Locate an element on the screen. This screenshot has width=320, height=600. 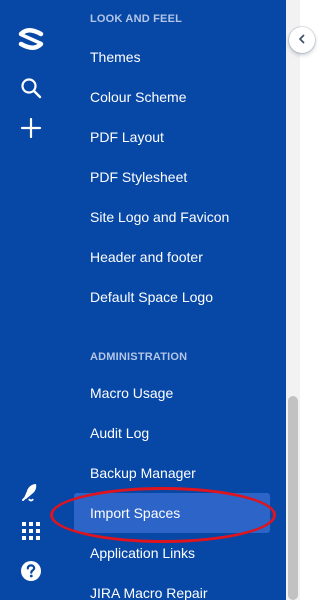
scrollbar-thumb is located at coordinates (293, 498).